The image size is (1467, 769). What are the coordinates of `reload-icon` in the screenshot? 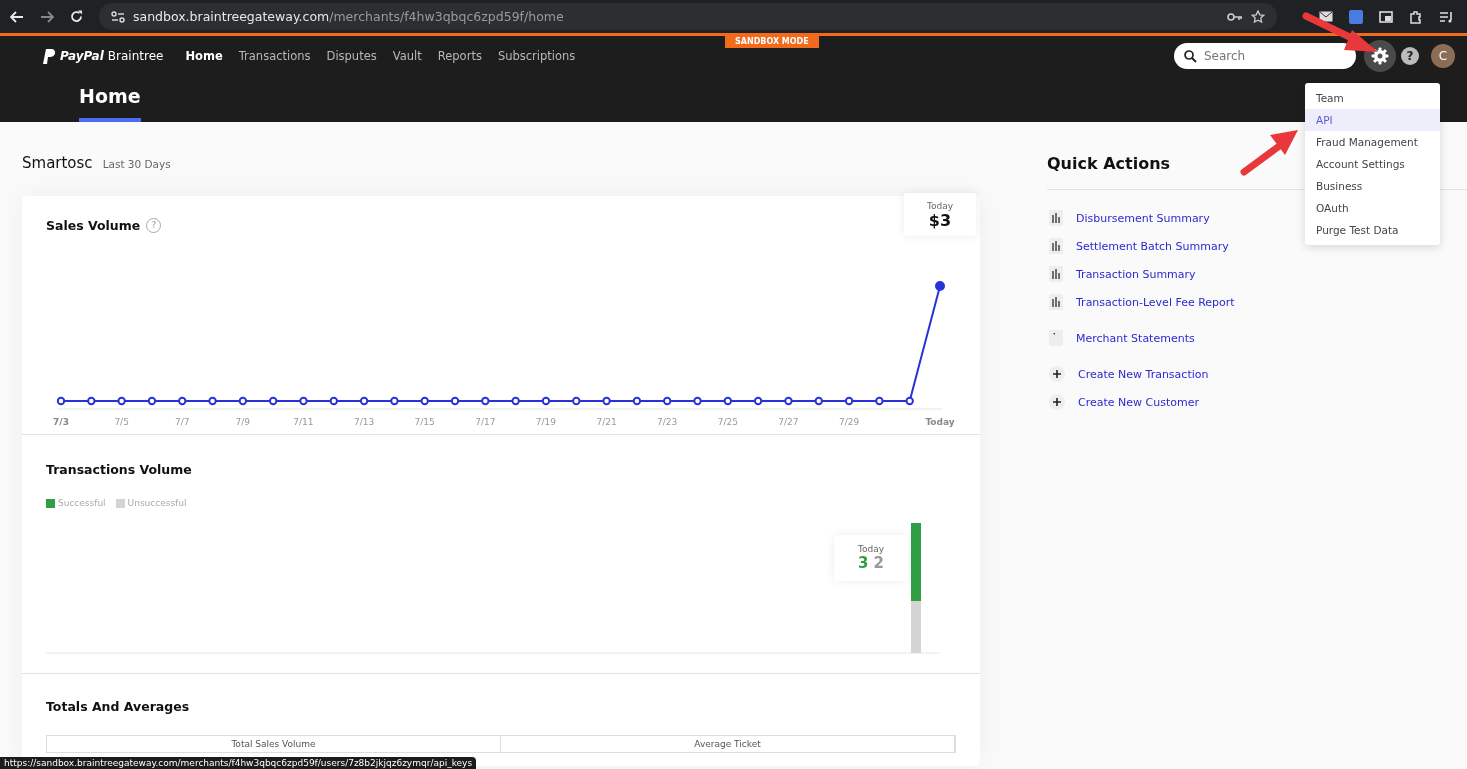 It's located at (76, 16).